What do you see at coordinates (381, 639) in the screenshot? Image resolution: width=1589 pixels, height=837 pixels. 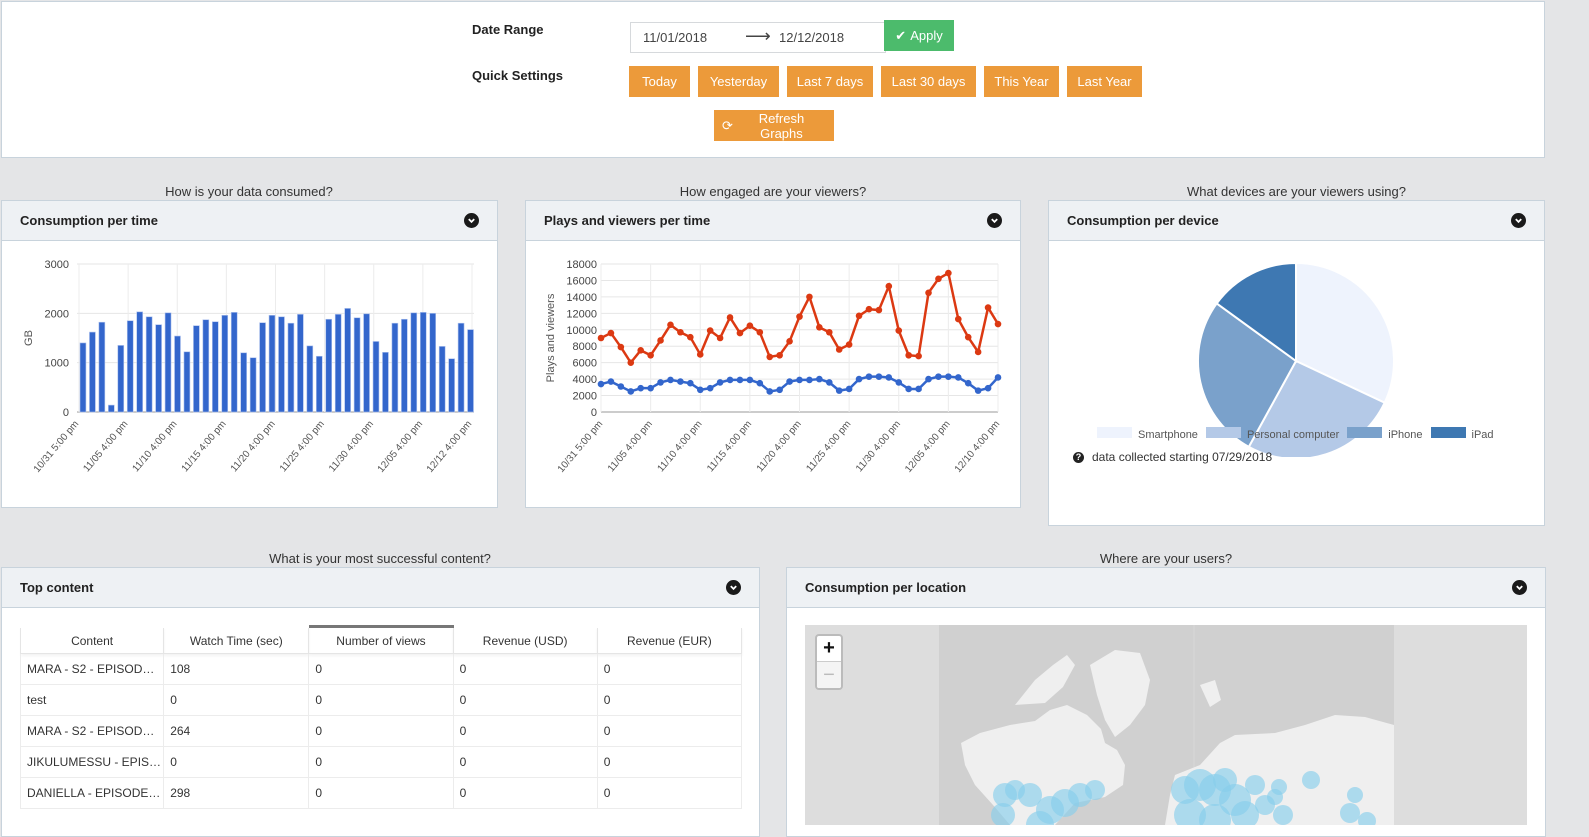 I see `column-header-views: Number of views` at bounding box center [381, 639].